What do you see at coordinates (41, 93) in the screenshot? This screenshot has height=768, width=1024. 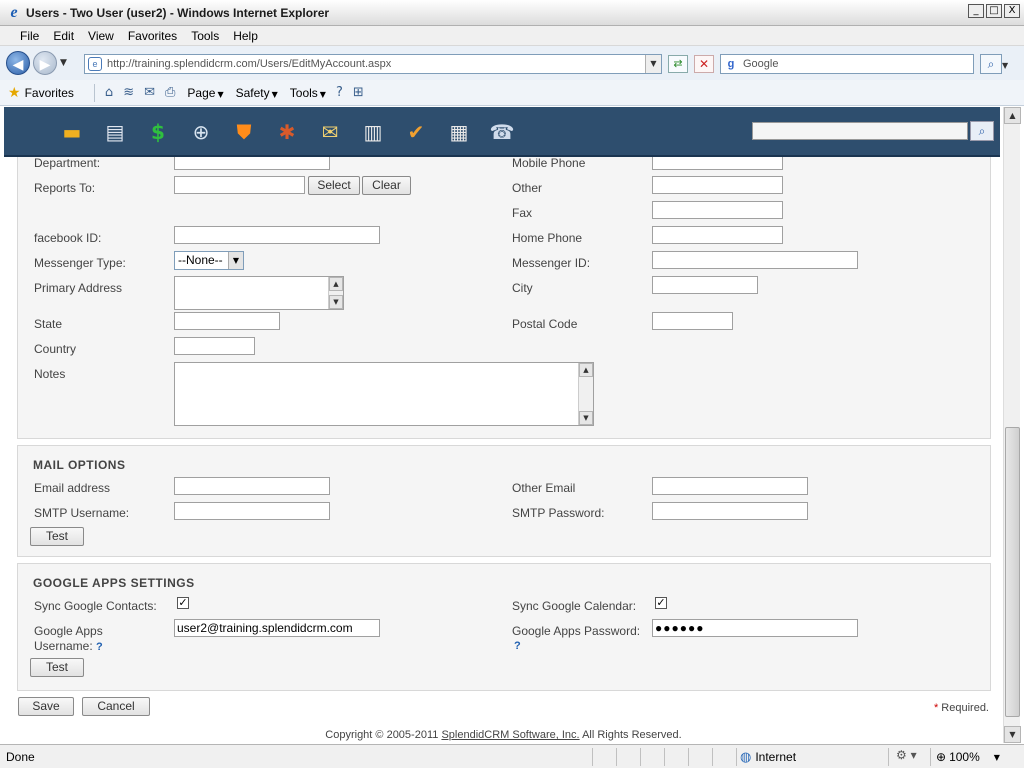 I see `favorites-button: ★ Favorites` at bounding box center [41, 93].